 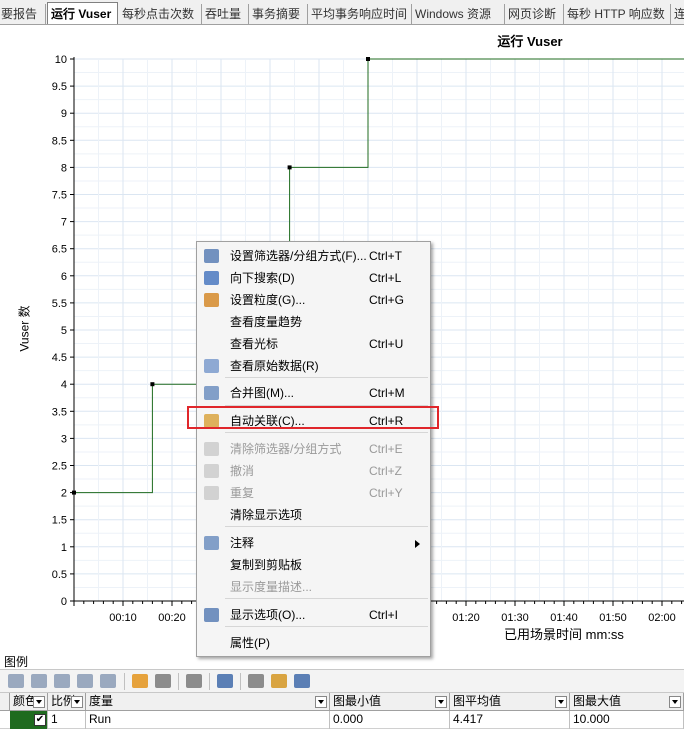 I want to click on series-measure: Run, so click(x=208, y=720).